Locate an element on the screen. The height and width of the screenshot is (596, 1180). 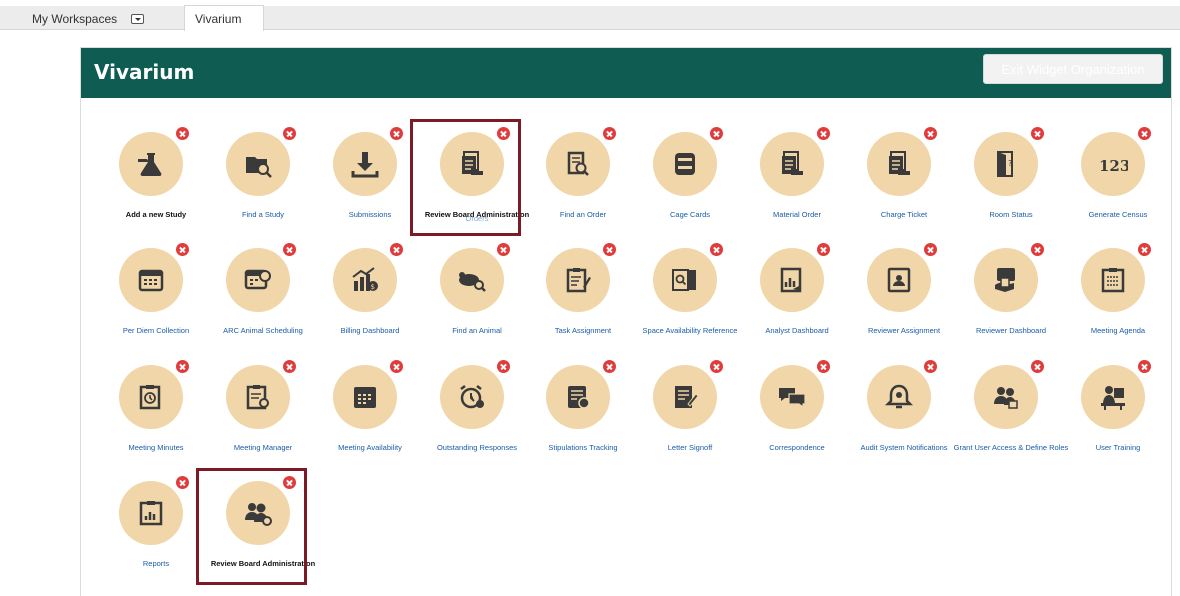
document-stack-icon is located at coordinates (899, 164).